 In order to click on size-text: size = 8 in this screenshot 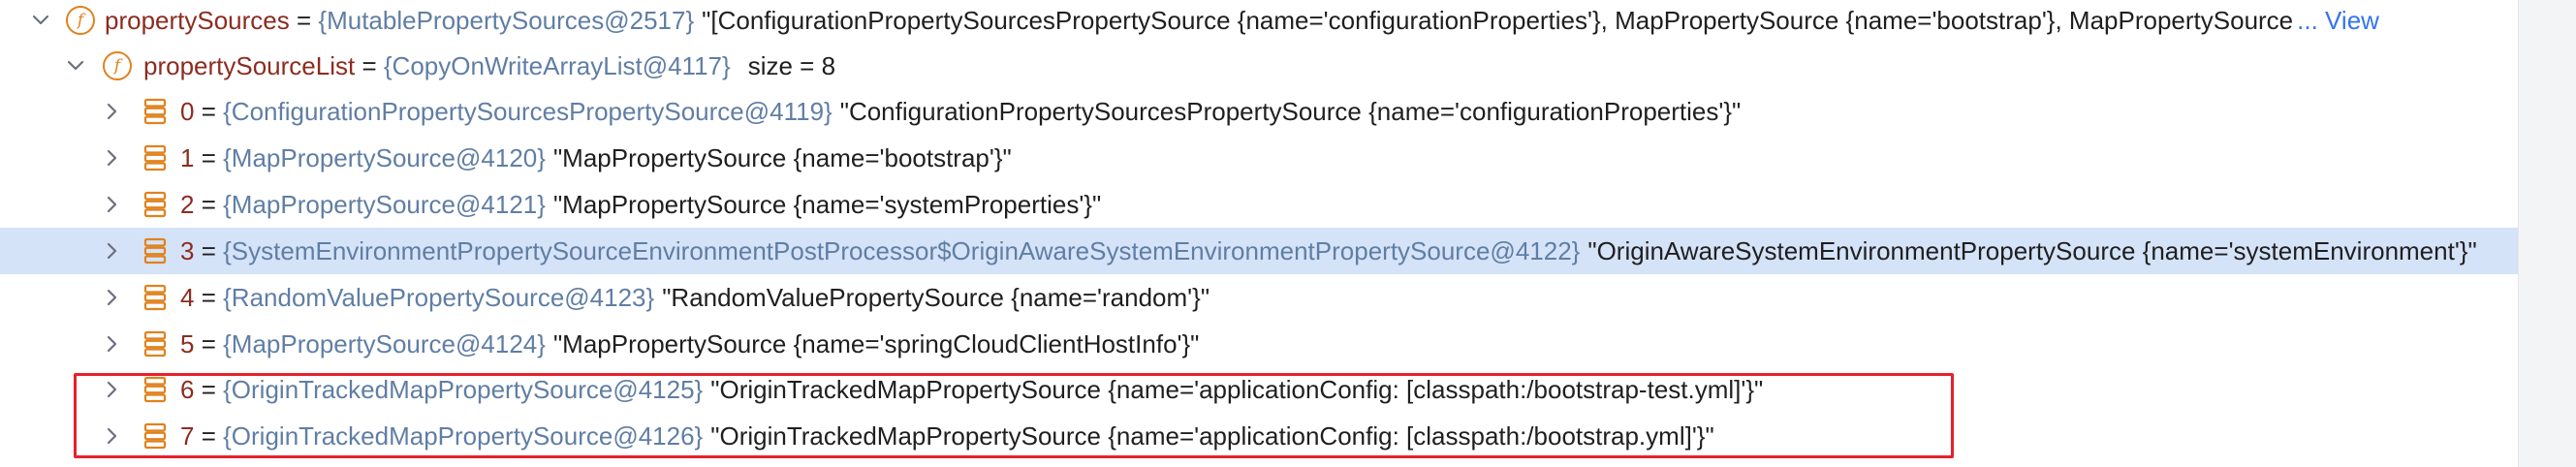, I will do `click(791, 65)`.